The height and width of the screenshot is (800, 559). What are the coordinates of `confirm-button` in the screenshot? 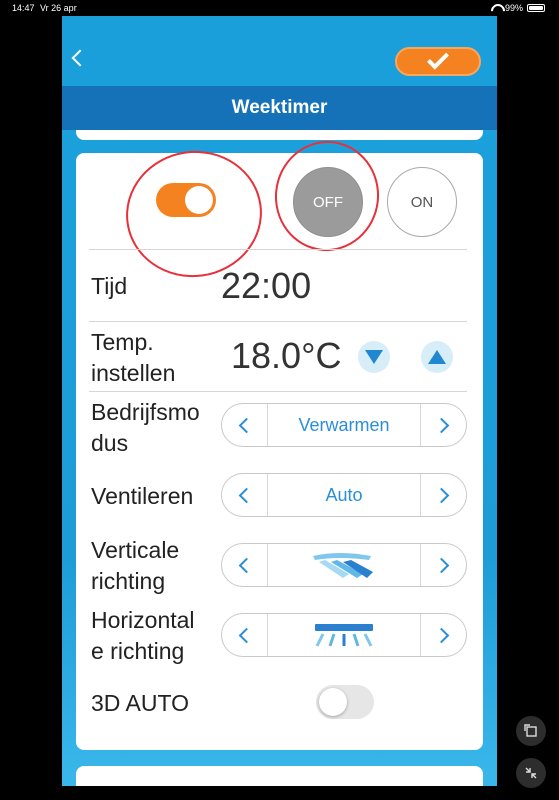 It's located at (438, 61).